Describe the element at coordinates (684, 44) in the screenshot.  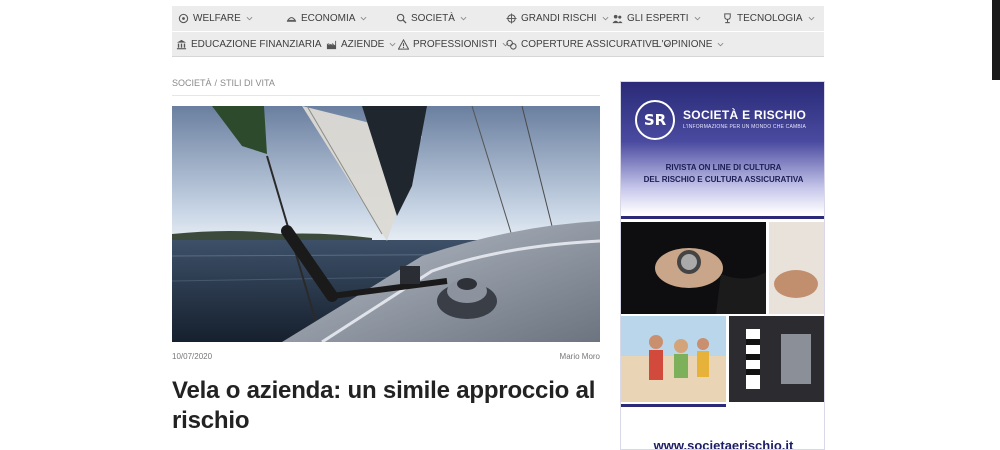
I see `nav-label: L'OPINIONE` at that location.